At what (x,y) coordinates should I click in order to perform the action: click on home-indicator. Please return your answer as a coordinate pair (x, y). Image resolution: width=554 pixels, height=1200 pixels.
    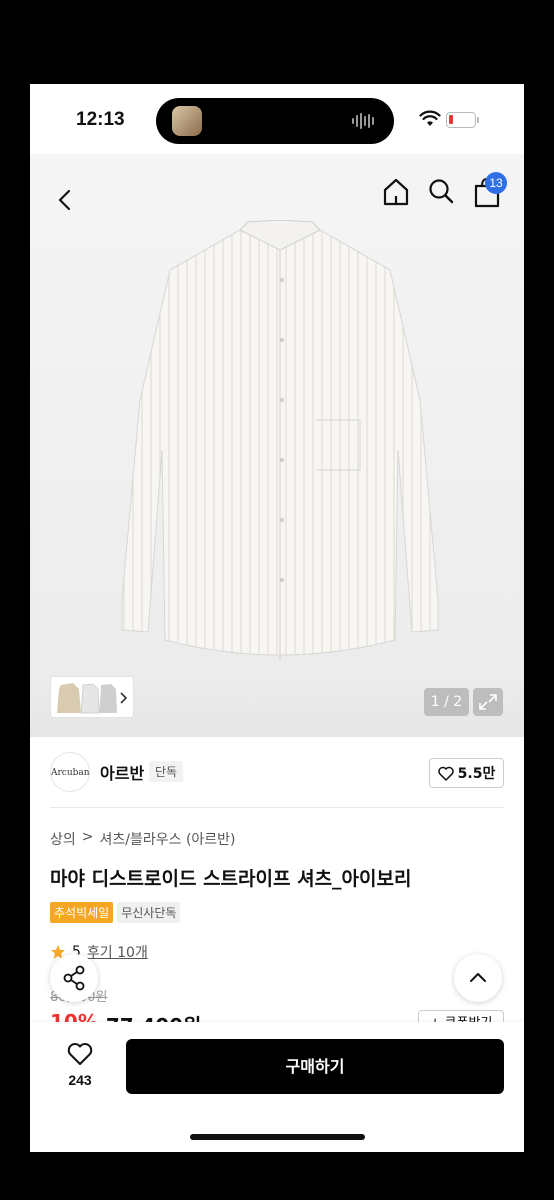
    Looking at the image, I should click on (277, 1137).